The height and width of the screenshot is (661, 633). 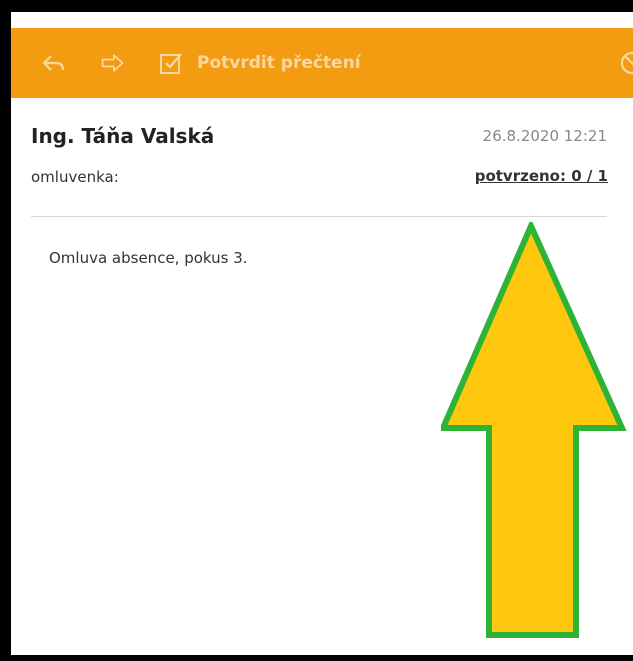 What do you see at coordinates (171, 63) in the screenshot?
I see `checkbox-icon` at bounding box center [171, 63].